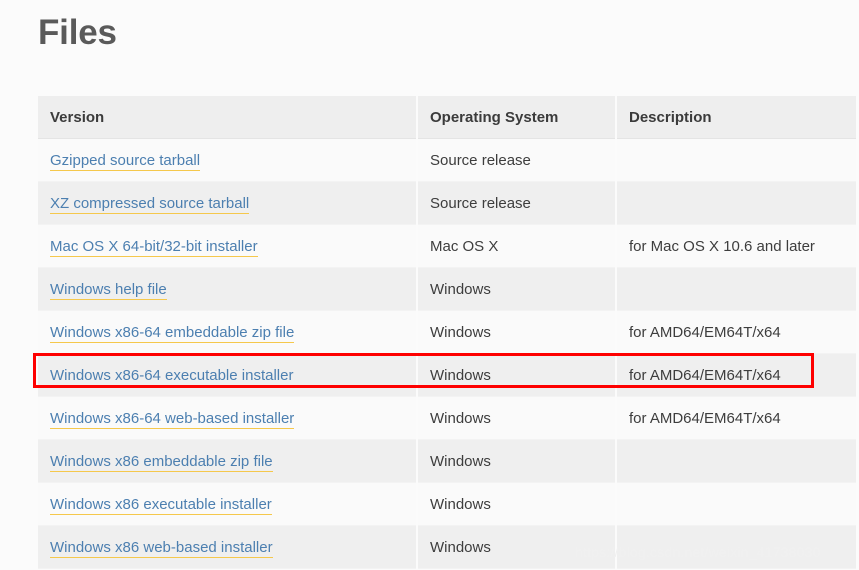  I want to click on cell-version: Windows x86 web-based installer, so click(228, 547).